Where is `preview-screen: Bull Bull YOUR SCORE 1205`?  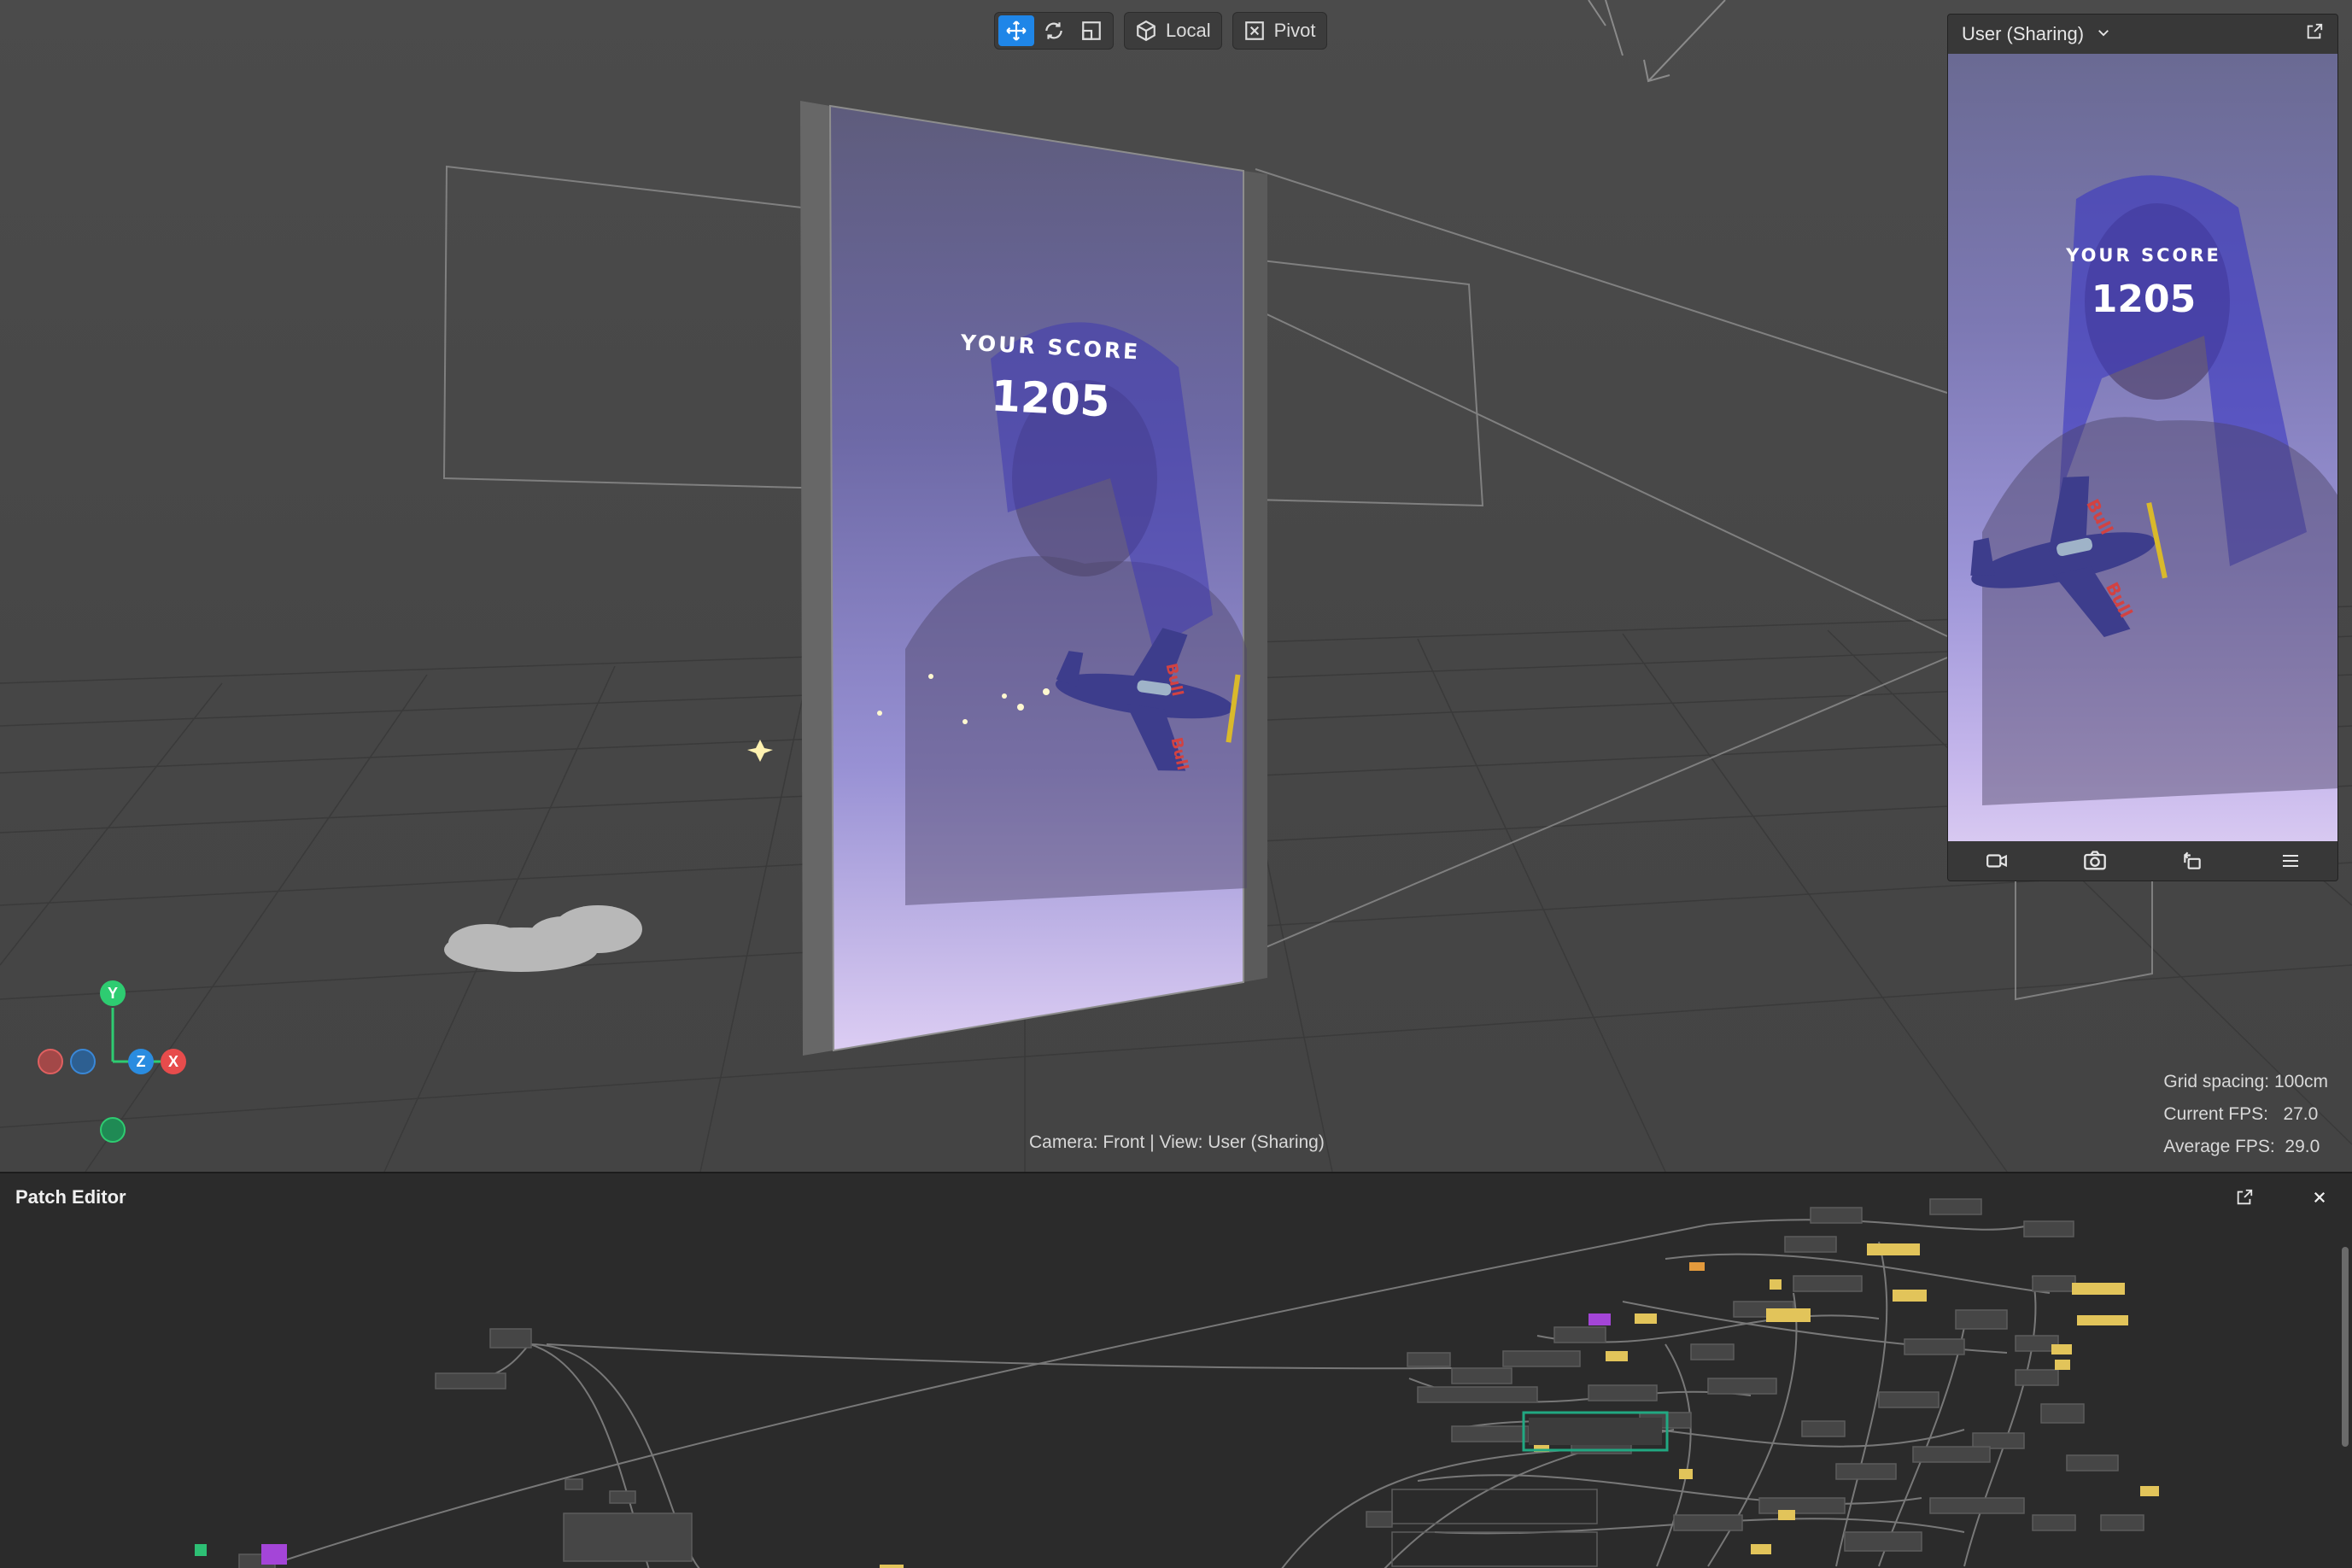 preview-screen: Bull Bull YOUR SCORE 1205 is located at coordinates (2142, 448).